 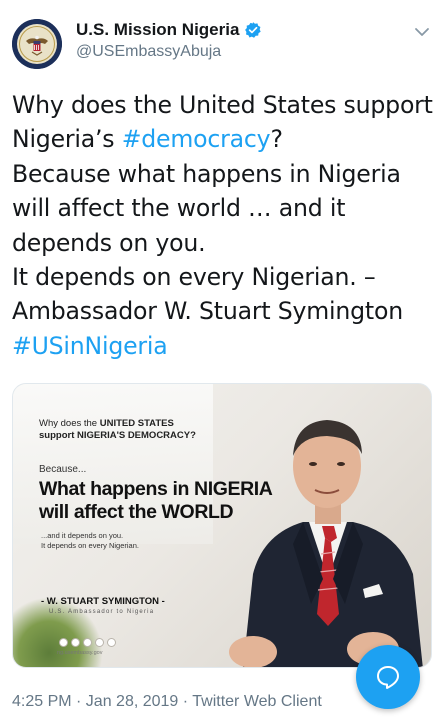 I want to click on account-names: U.S. Mission Nigeria @USEmbassyAbuja, so click(x=169, y=40).